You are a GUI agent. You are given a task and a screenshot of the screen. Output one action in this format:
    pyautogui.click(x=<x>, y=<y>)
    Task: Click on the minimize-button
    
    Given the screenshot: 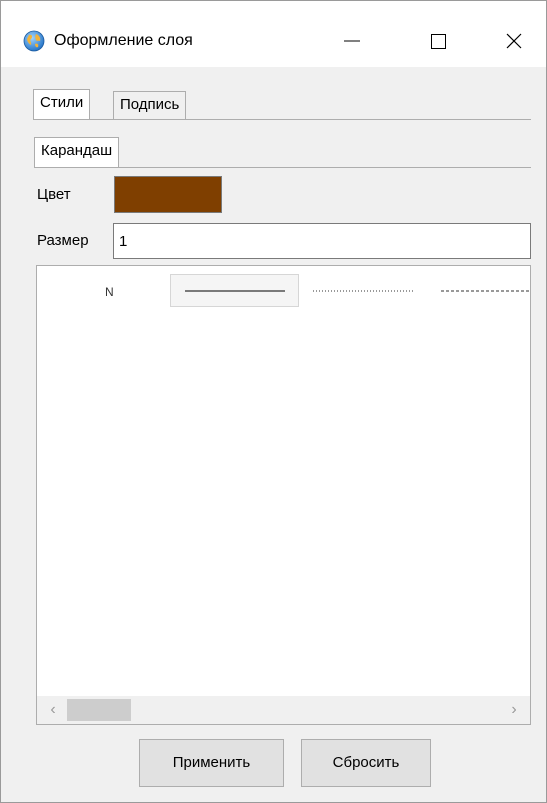 What is the action you would take?
    pyautogui.click(x=352, y=41)
    